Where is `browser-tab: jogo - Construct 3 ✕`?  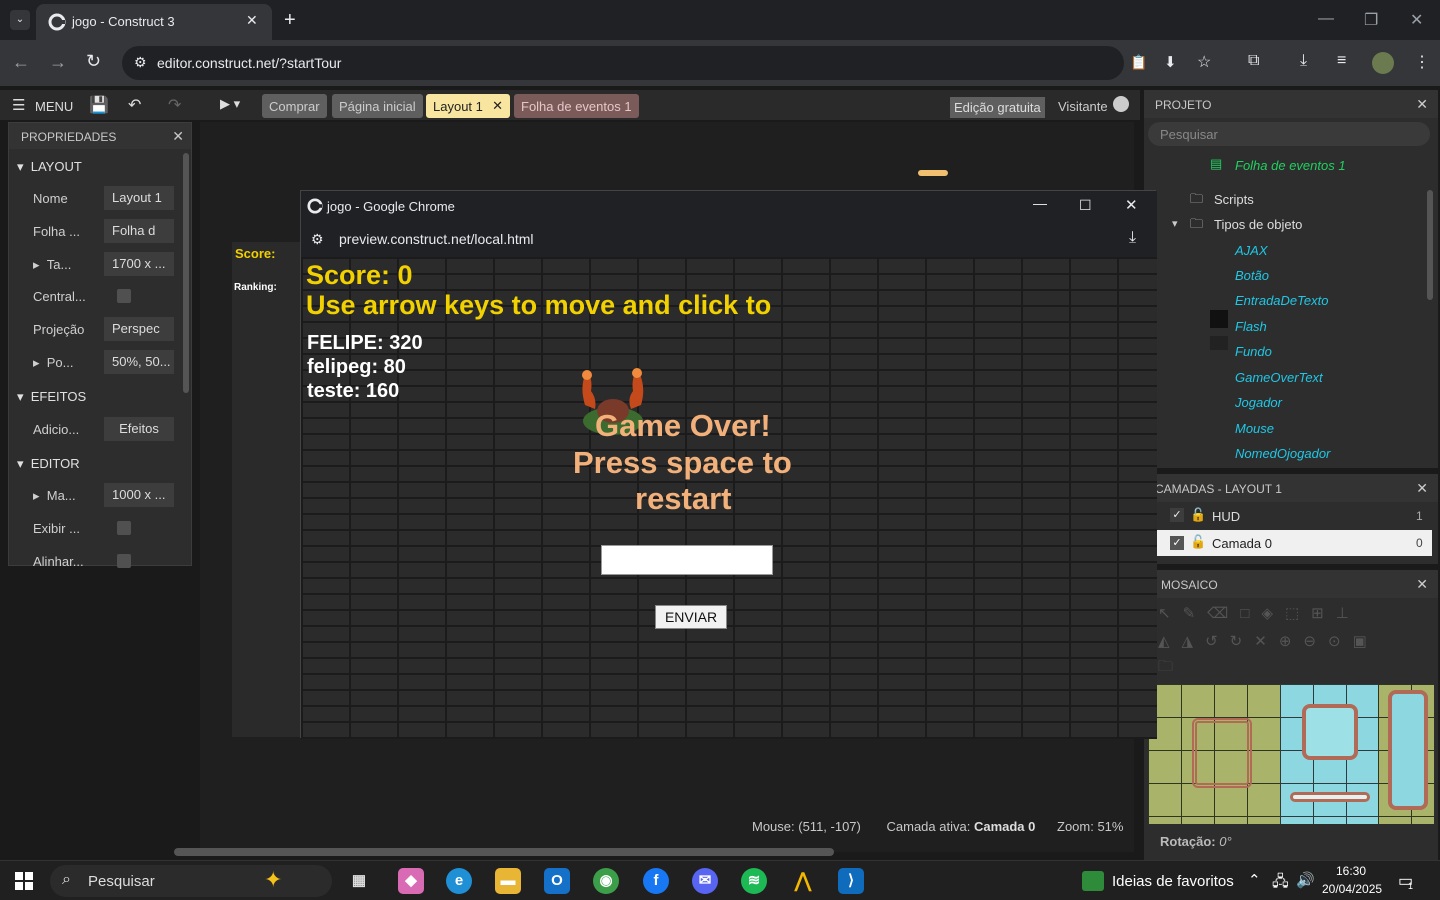
browser-tab: jogo - Construct 3 ✕ is located at coordinates (154, 22).